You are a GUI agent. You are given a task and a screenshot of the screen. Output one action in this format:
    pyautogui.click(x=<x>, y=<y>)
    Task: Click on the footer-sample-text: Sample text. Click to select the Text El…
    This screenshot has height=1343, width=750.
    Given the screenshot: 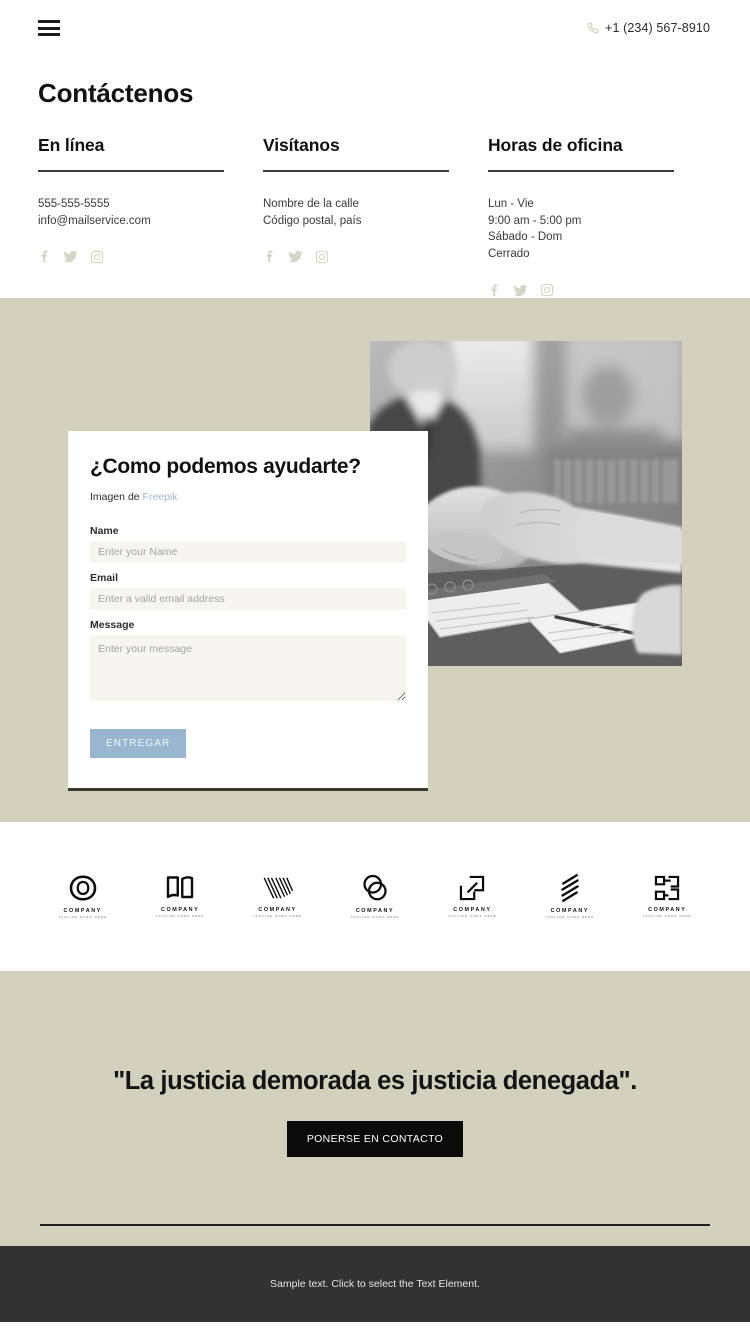 What is the action you would take?
    pyautogui.click(x=375, y=1284)
    